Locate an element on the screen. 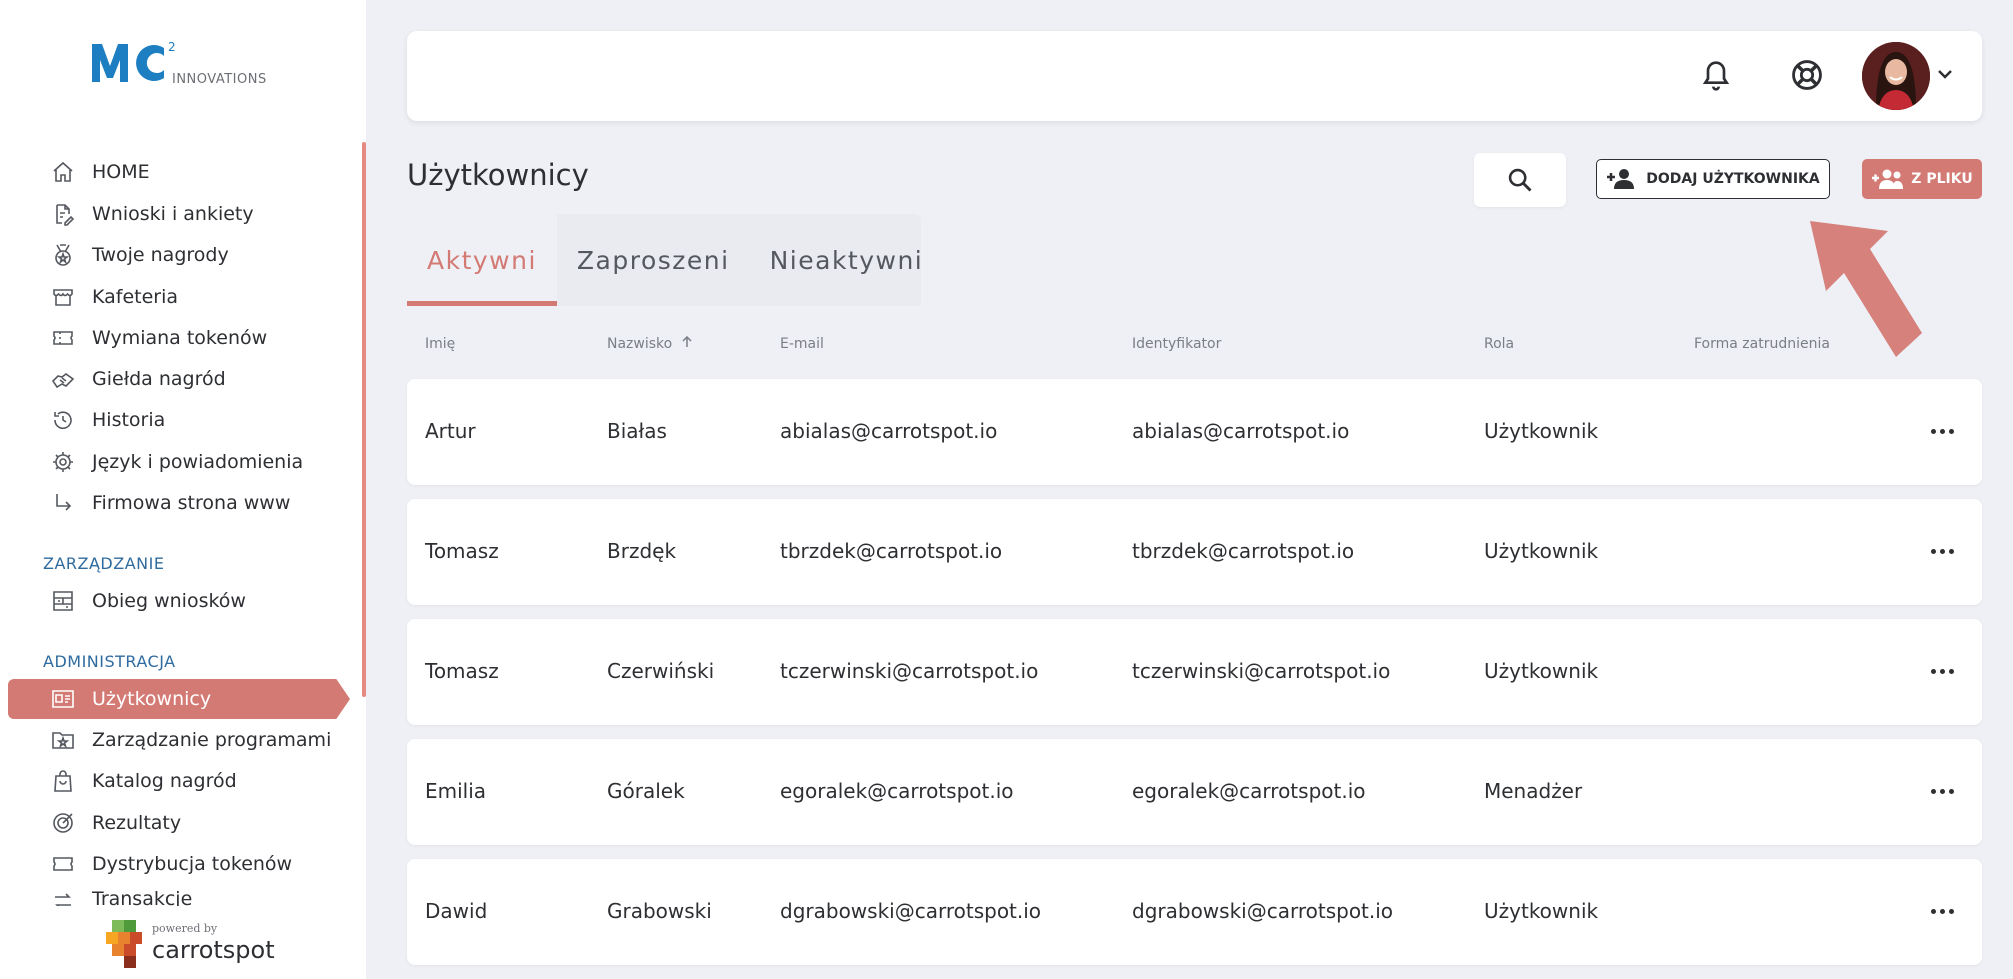  cell-identifier: tbrzdek@carrotspot.io is located at coordinates (1243, 551).